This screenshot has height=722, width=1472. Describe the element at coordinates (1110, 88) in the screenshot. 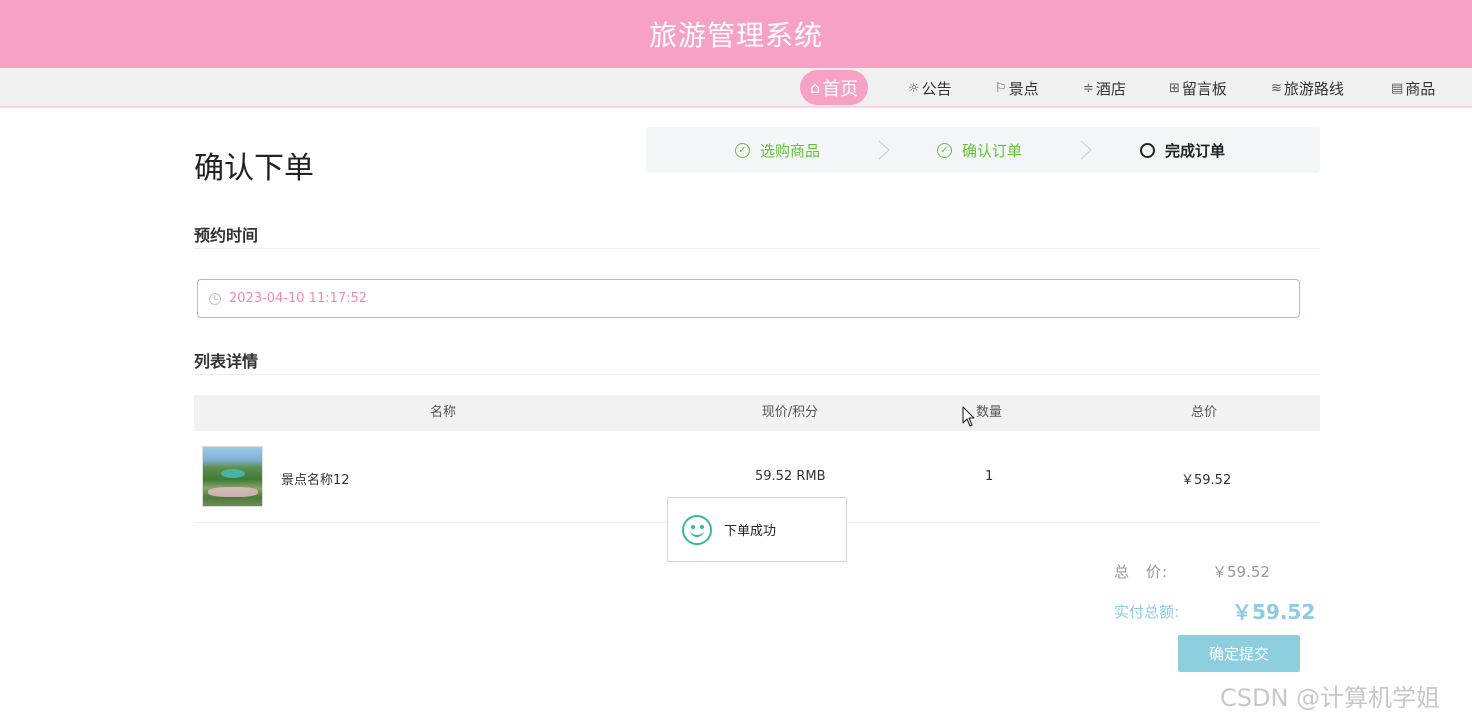

I see `nav-item-label: 酒店` at that location.